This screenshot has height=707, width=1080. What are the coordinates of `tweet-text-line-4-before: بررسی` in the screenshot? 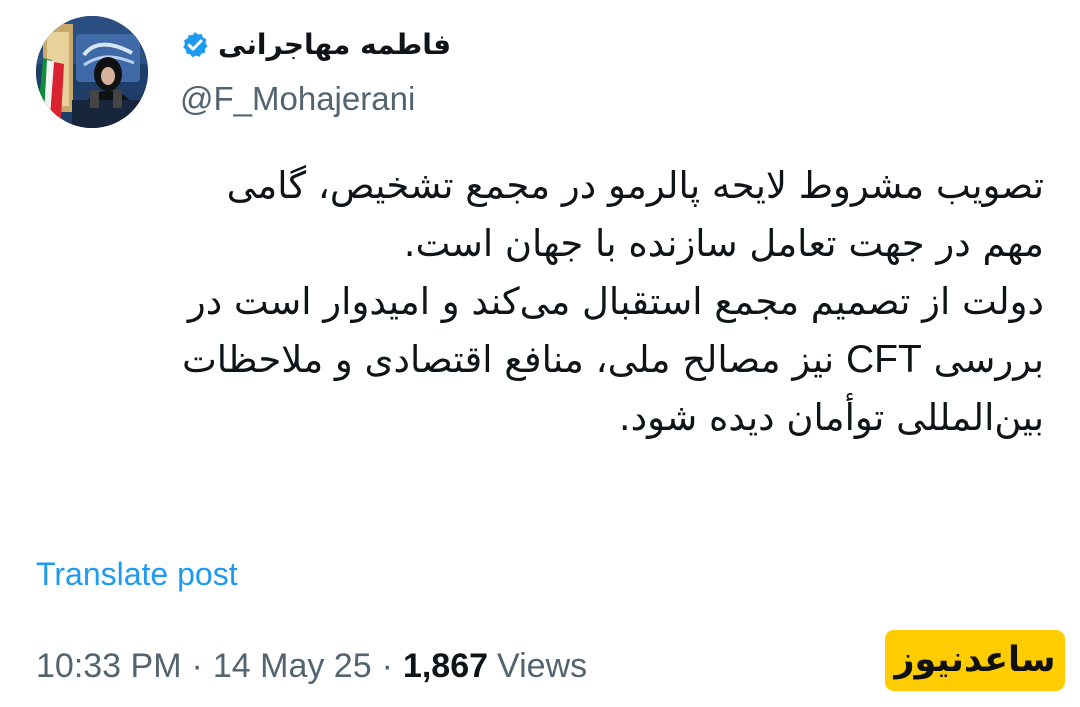 It's located at (982, 359).